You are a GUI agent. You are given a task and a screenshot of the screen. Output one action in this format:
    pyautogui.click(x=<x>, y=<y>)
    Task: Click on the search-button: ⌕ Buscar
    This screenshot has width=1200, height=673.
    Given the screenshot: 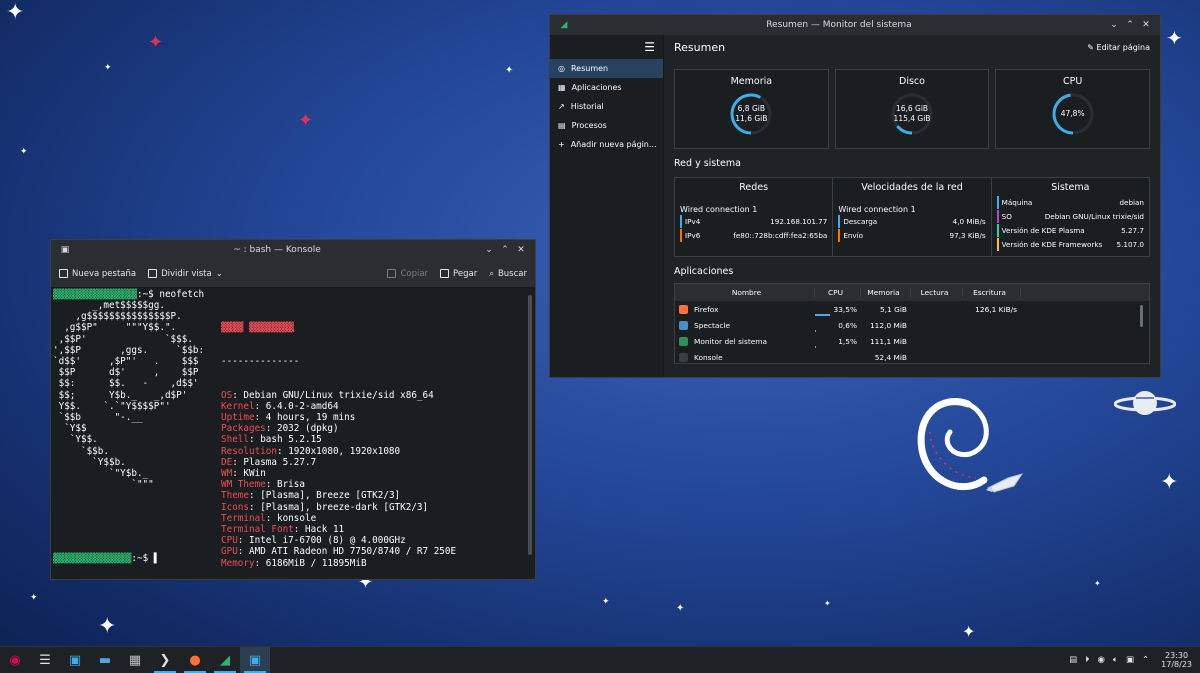 What is the action you would take?
    pyautogui.click(x=508, y=274)
    